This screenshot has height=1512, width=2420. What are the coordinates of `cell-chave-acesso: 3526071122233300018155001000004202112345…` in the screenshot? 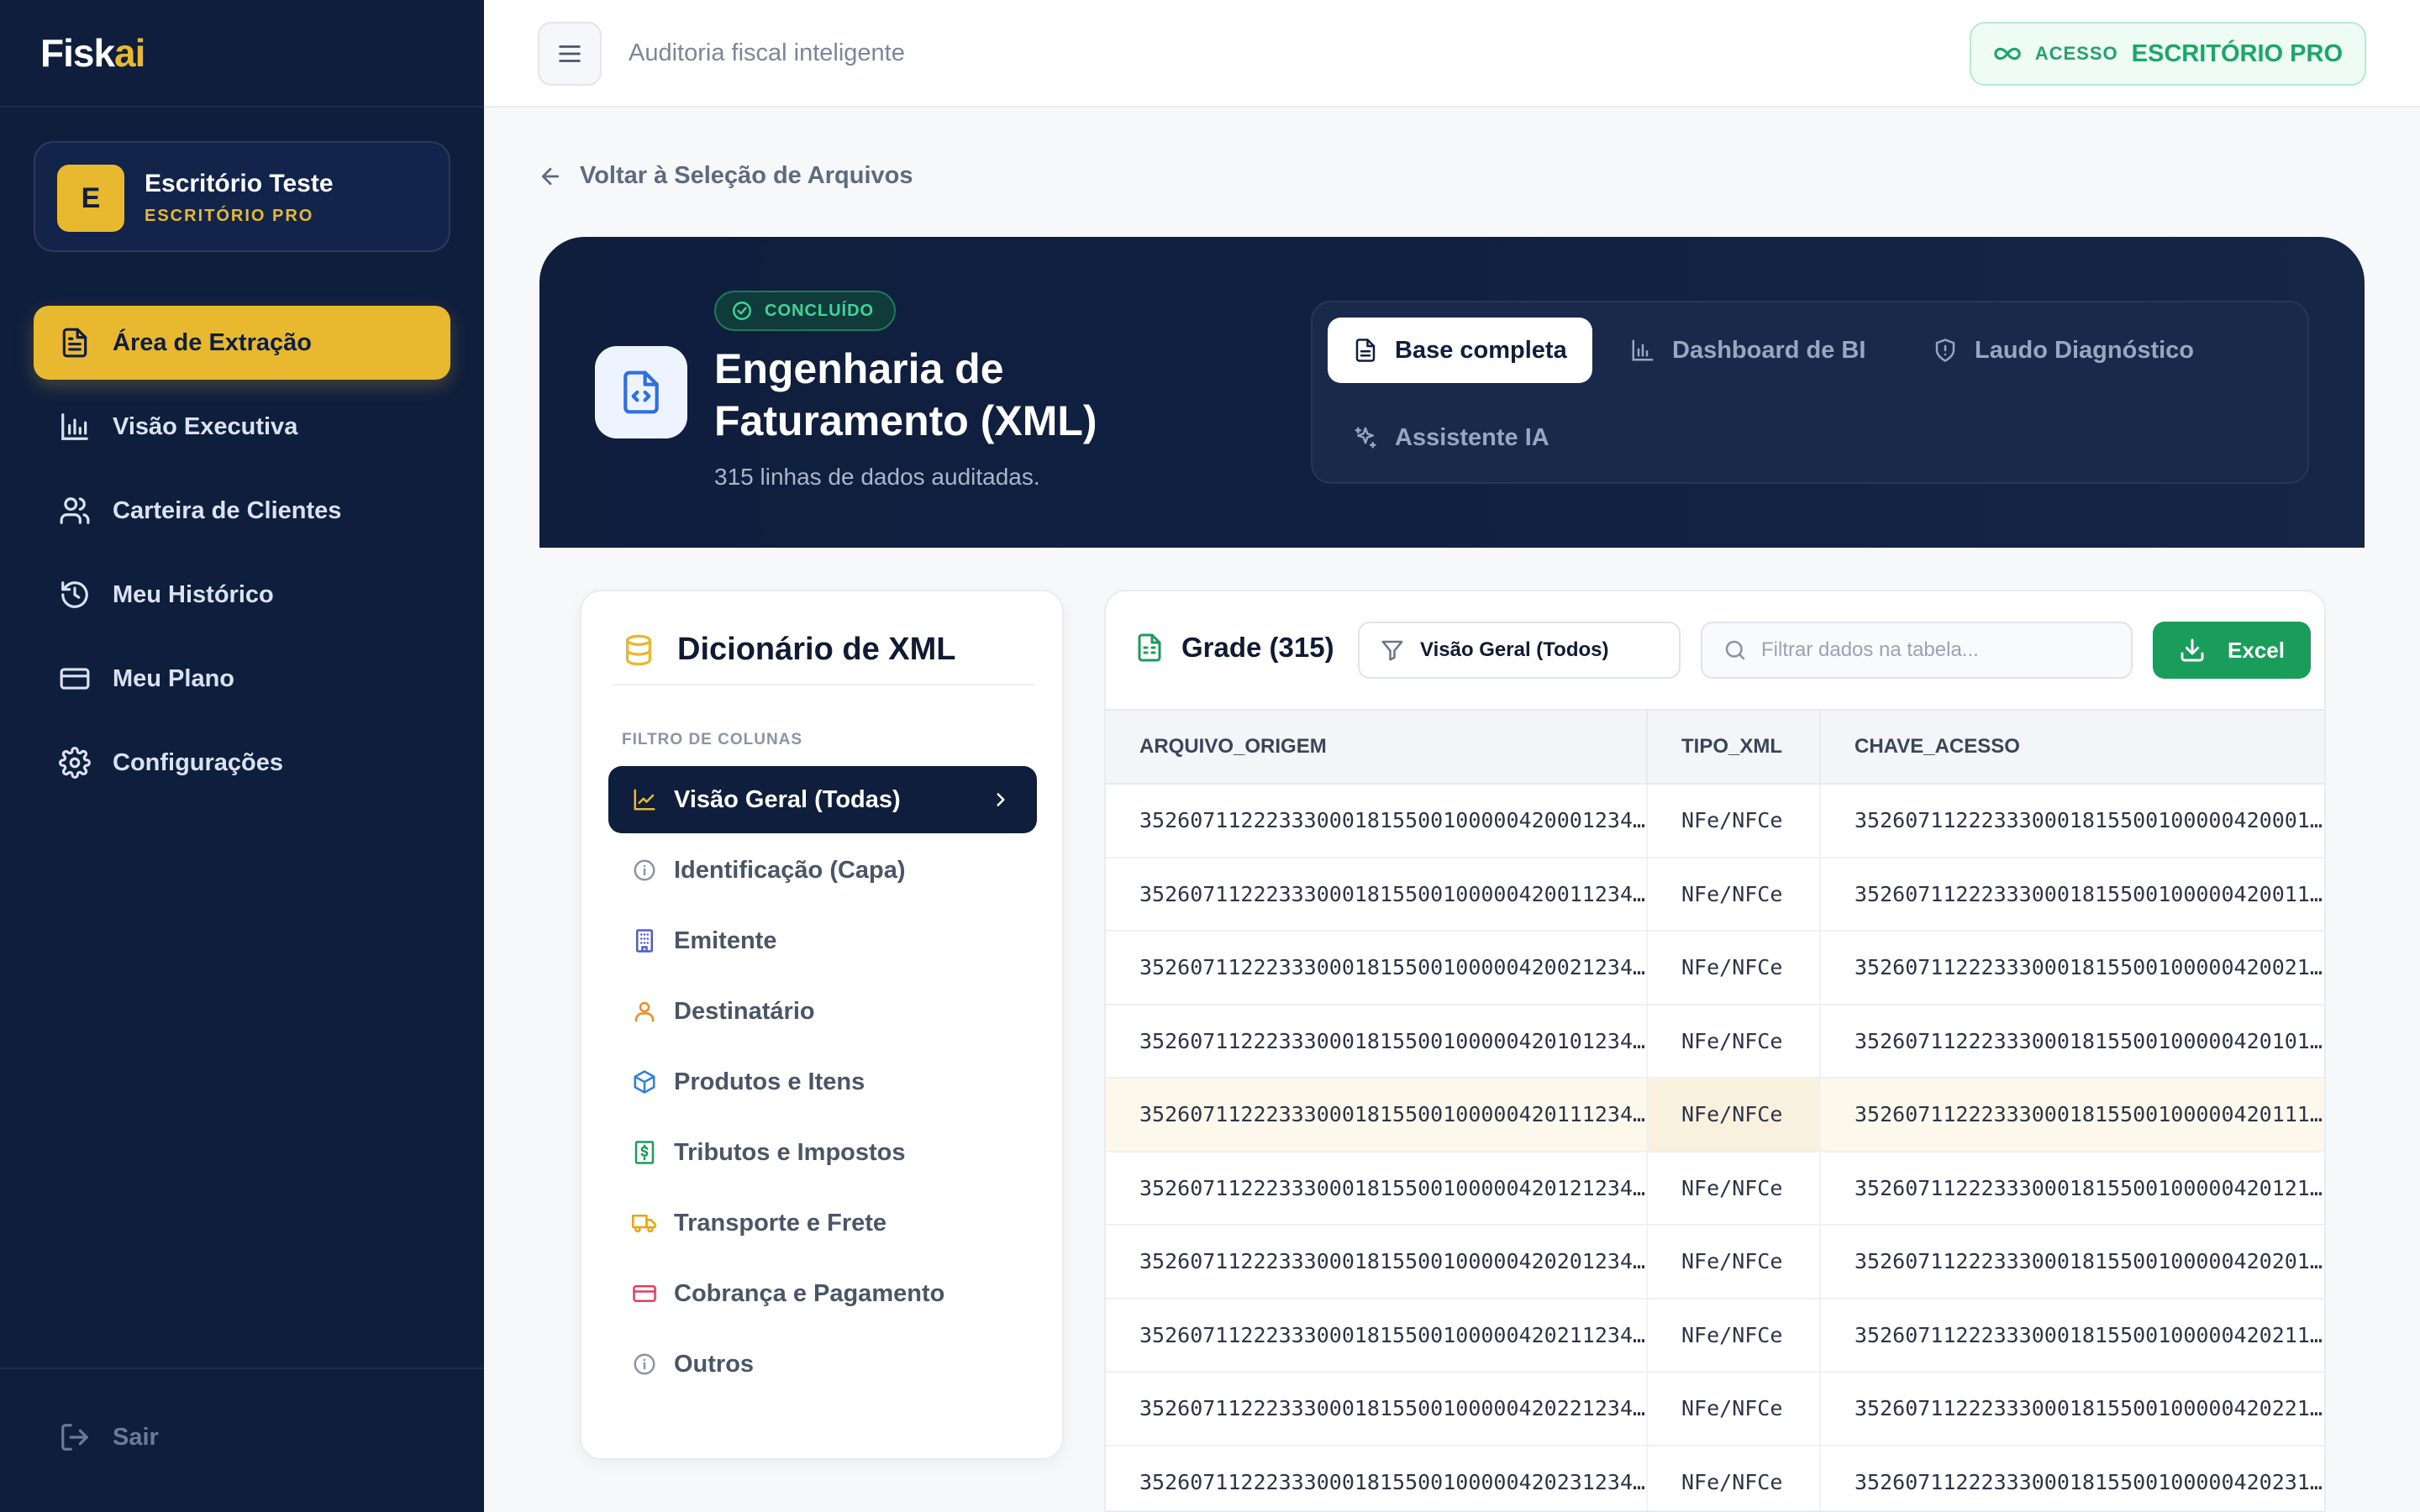 It's located at (2071, 1335).